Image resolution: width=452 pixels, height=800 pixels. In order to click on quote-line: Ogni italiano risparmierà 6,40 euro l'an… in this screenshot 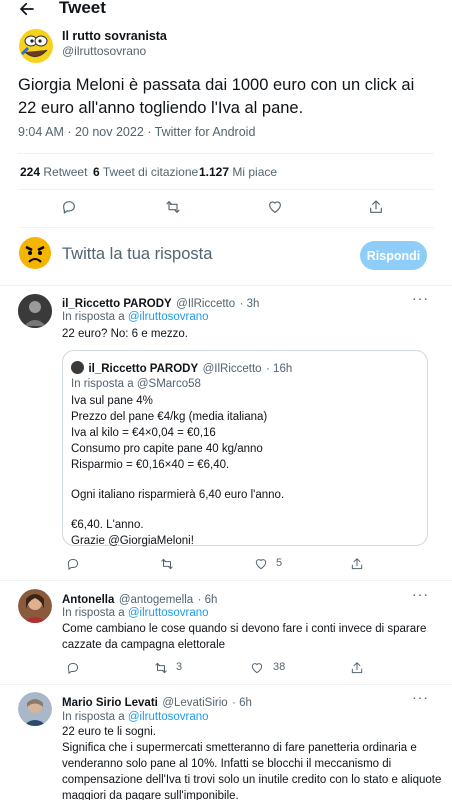, I will do `click(178, 495)`.